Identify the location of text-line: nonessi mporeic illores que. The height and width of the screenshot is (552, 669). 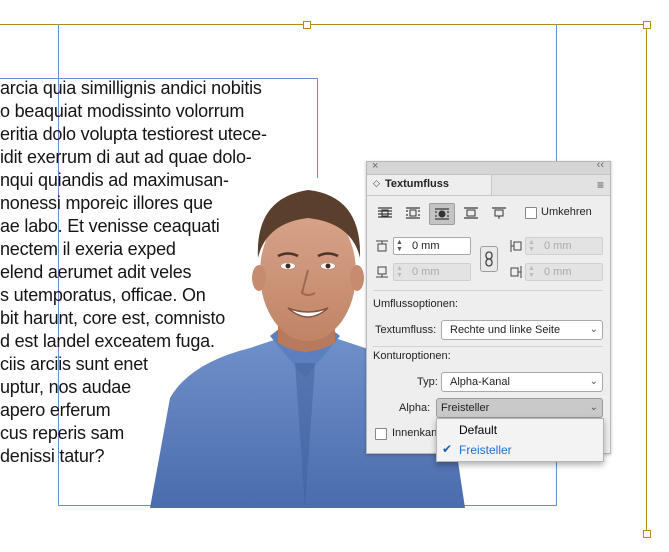
(106, 203).